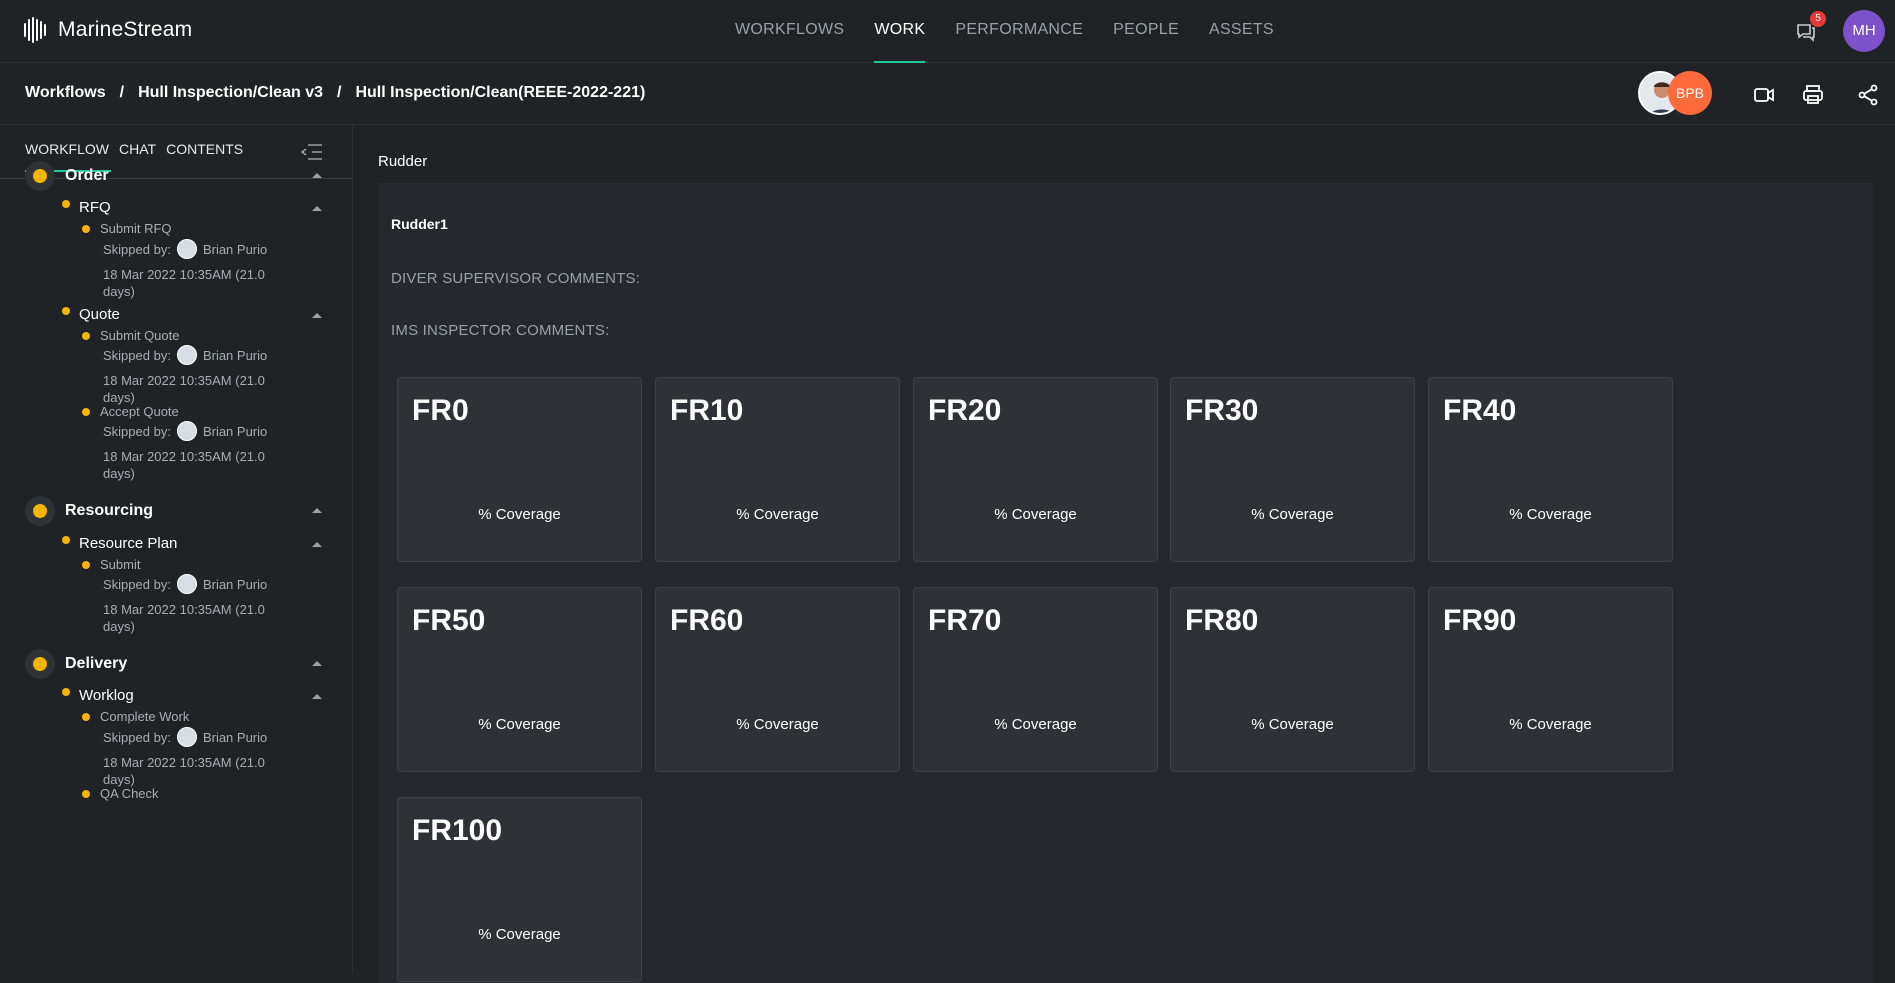 This screenshot has width=1895, height=983. I want to click on stage-delivery: Delivery, so click(76, 664).